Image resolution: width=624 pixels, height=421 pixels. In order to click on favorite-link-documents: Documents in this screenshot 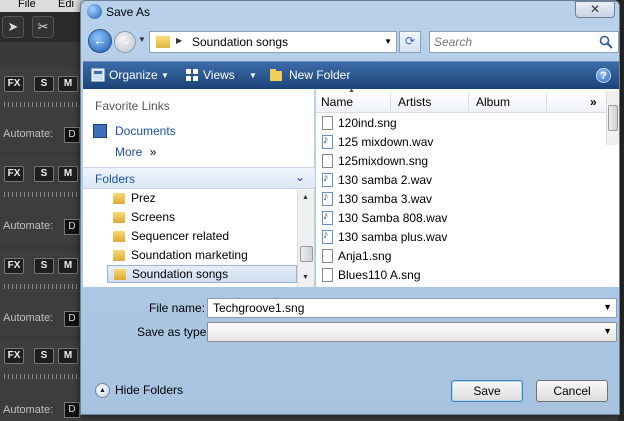, I will do `click(145, 131)`.